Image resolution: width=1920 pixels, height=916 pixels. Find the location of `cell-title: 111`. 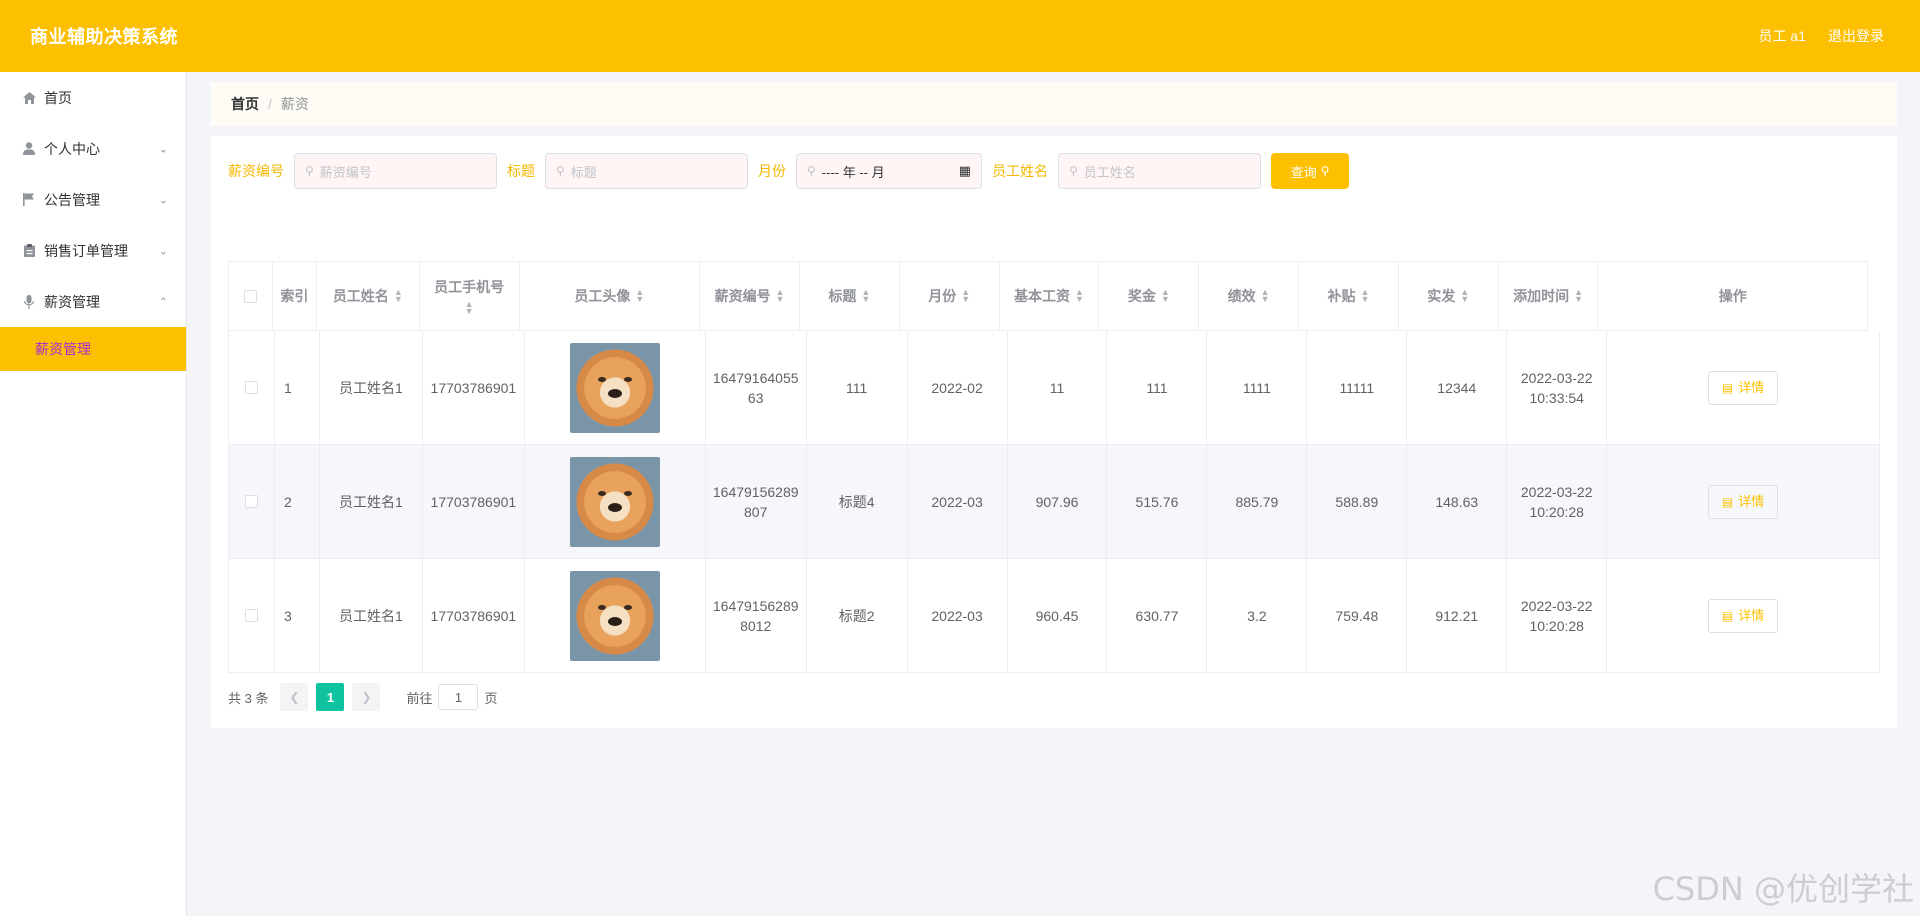

cell-title: 111 is located at coordinates (857, 388).